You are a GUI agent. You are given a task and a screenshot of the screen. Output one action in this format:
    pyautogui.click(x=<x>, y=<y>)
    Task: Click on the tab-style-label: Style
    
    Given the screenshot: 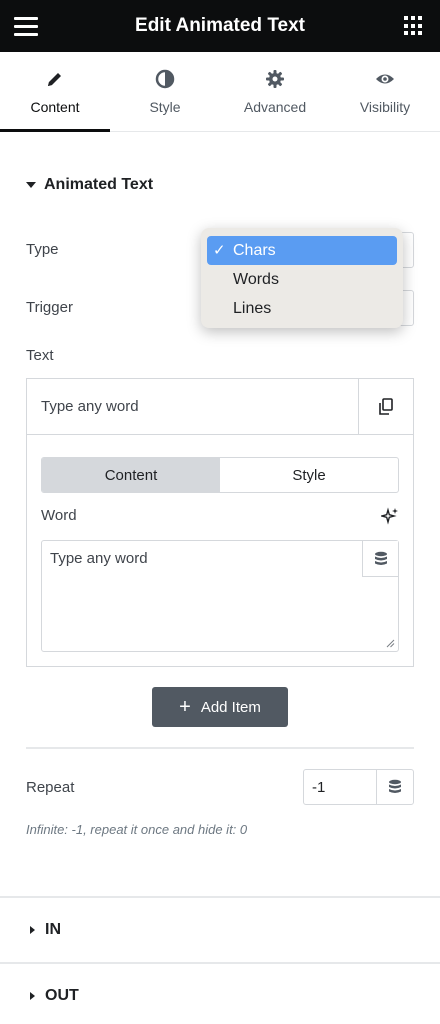 What is the action you would take?
    pyautogui.click(x=165, y=106)
    